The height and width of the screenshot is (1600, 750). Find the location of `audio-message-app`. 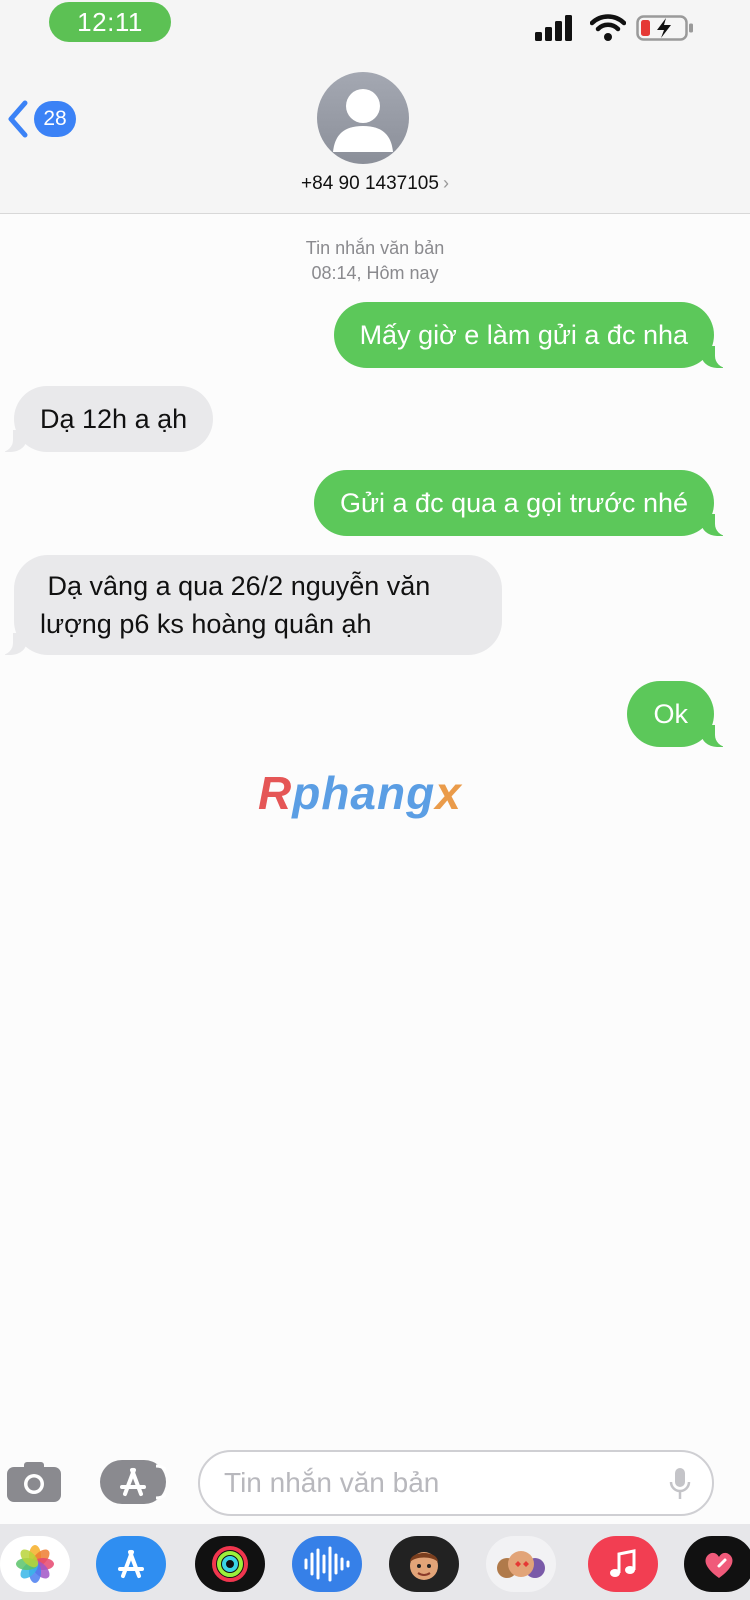

audio-message-app is located at coordinates (327, 1564).